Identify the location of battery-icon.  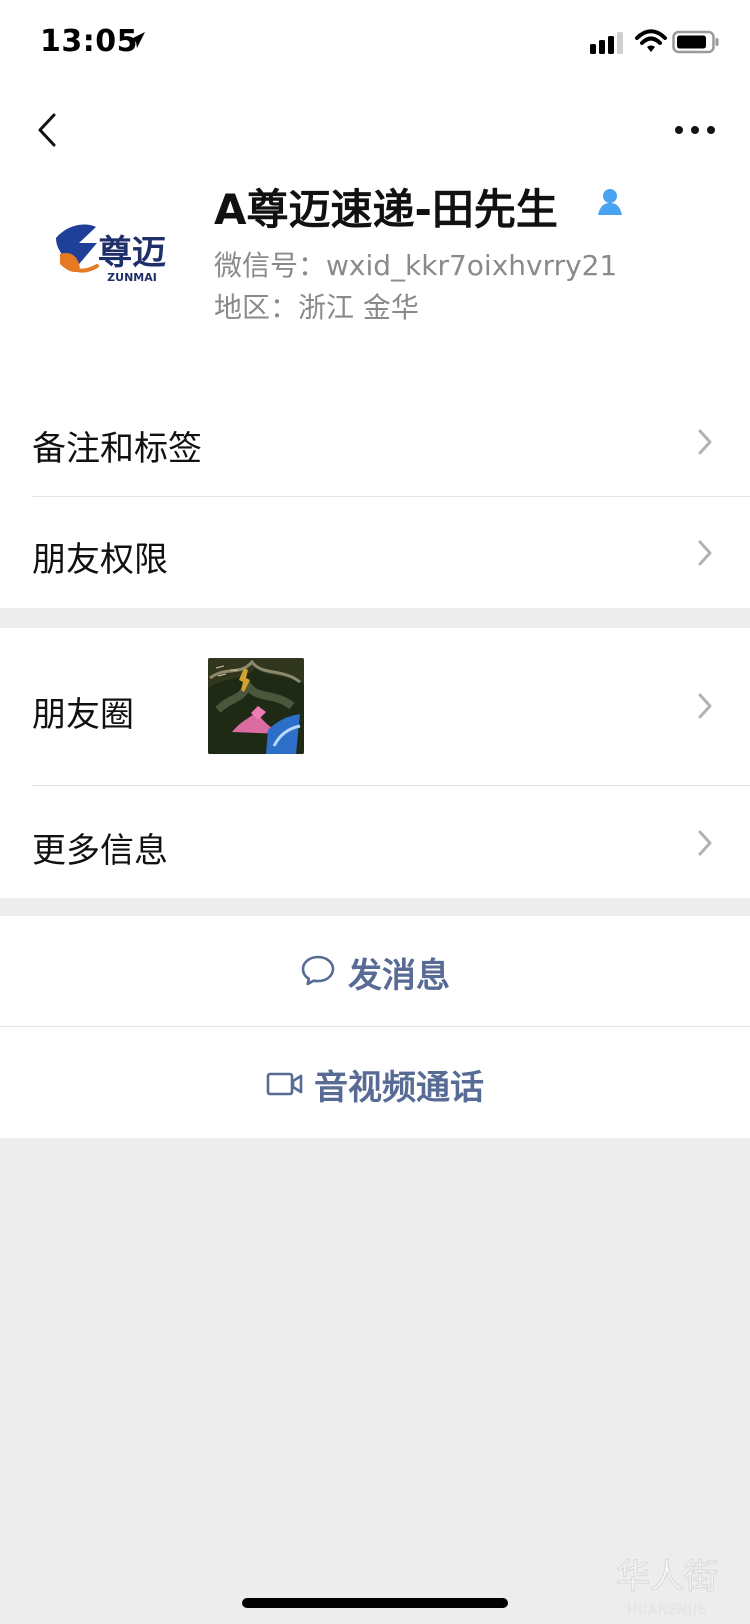
(695, 42).